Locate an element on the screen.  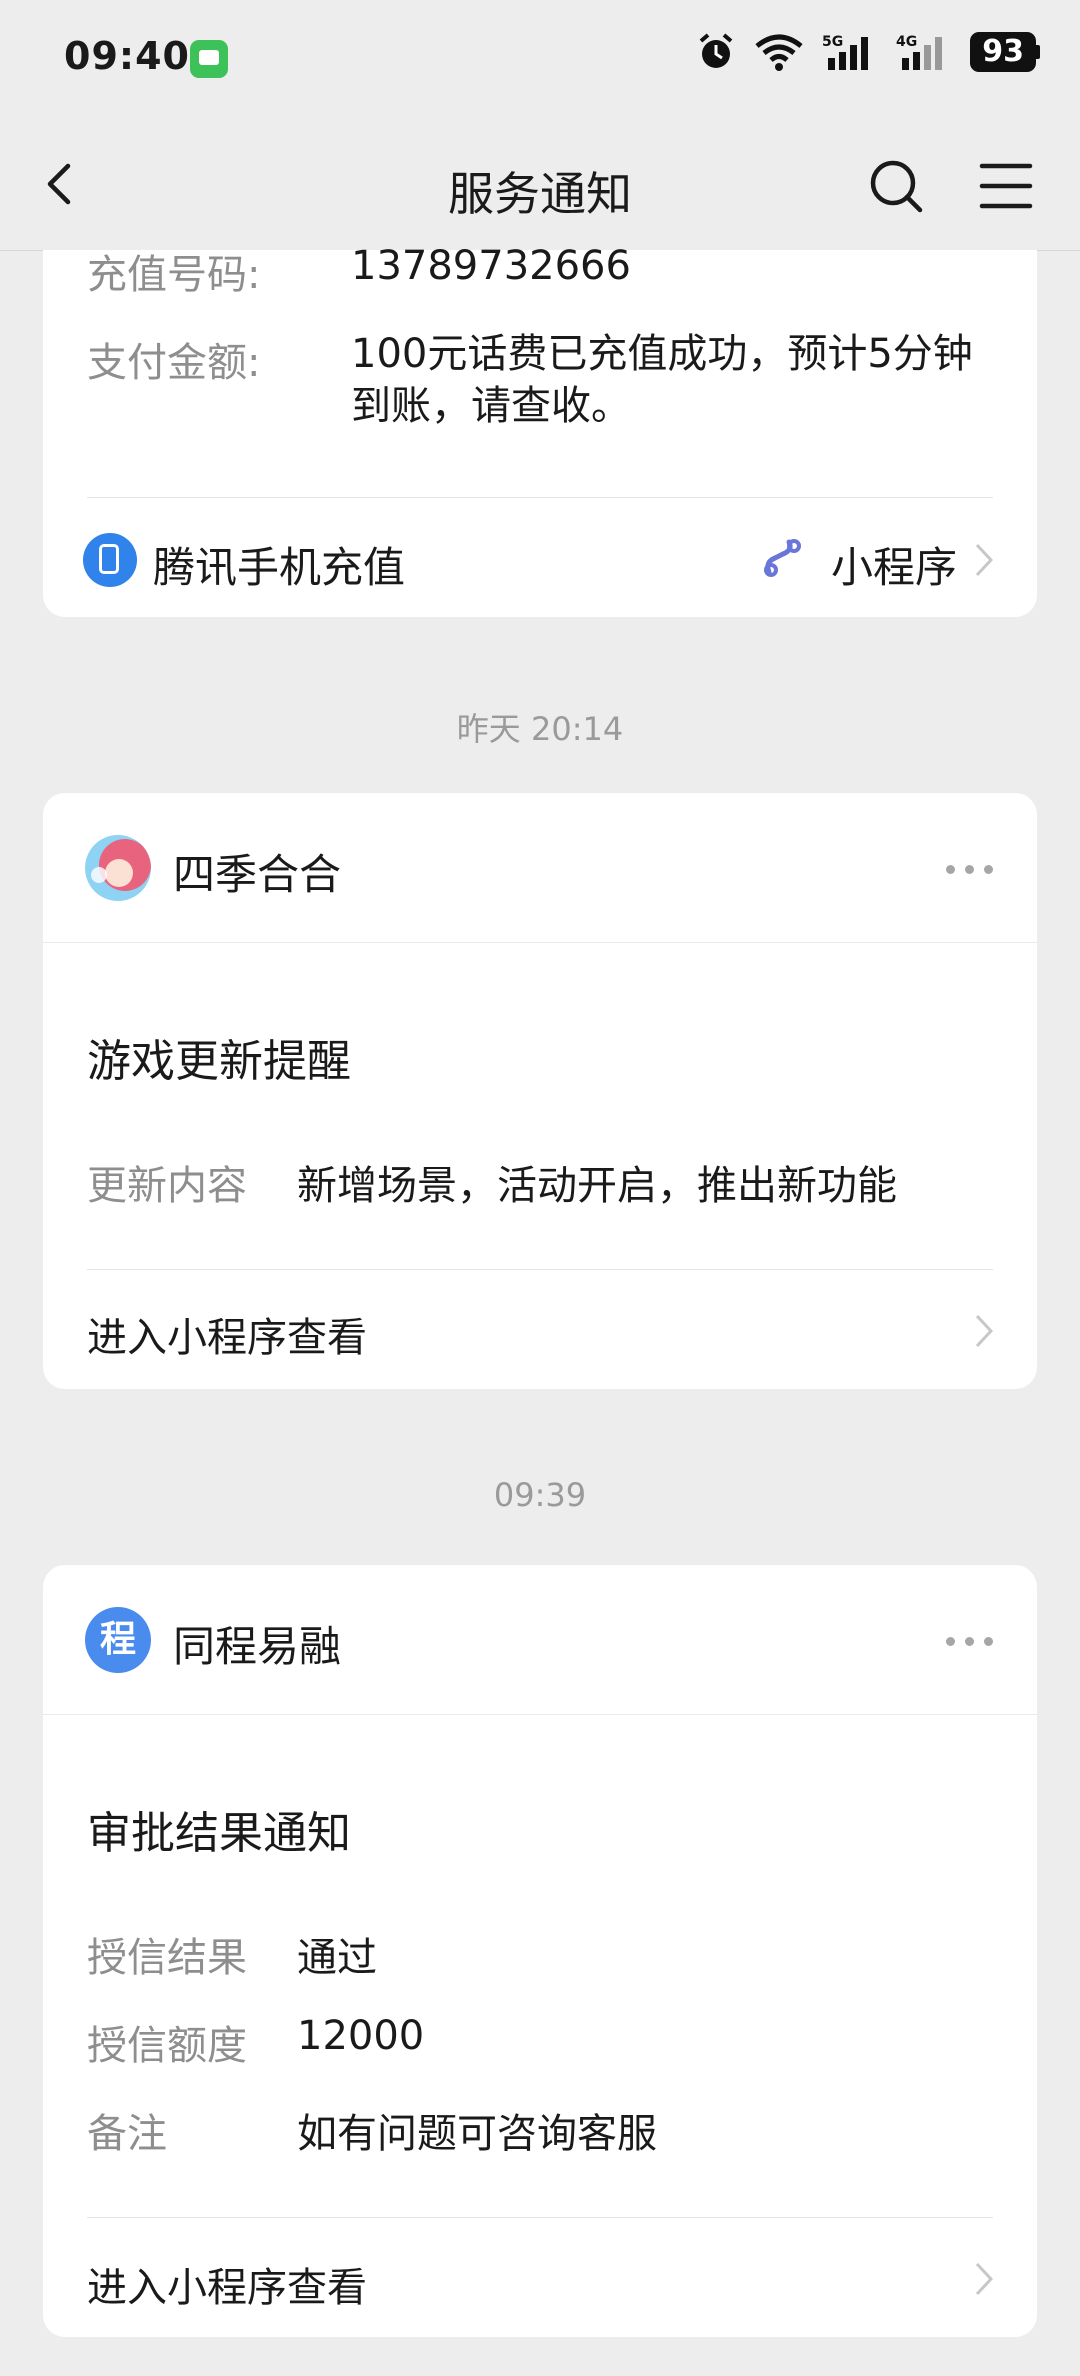
detail-label: 备注 is located at coordinates (127, 2134).